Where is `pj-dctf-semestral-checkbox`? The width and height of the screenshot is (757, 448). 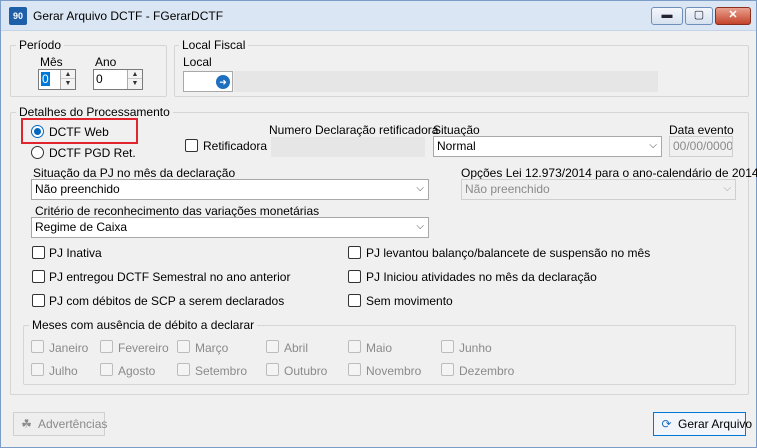
pj-dctf-semestral-checkbox is located at coordinates (38, 276).